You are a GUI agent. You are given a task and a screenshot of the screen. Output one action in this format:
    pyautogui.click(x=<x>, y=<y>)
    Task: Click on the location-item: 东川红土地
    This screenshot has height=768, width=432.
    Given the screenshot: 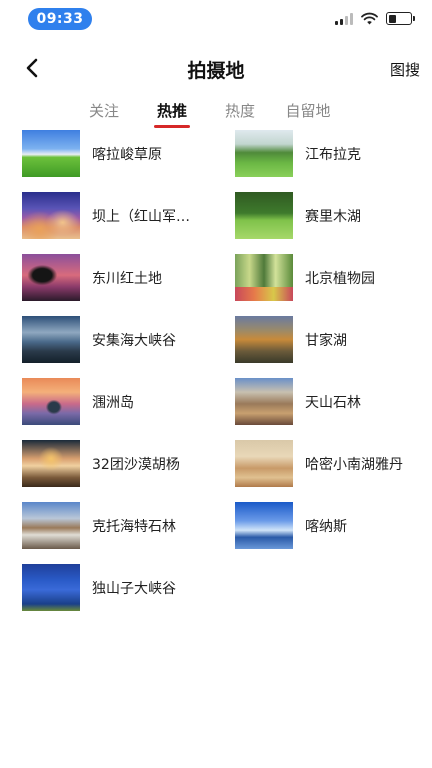 What is the action you would take?
    pyautogui.click(x=128, y=277)
    